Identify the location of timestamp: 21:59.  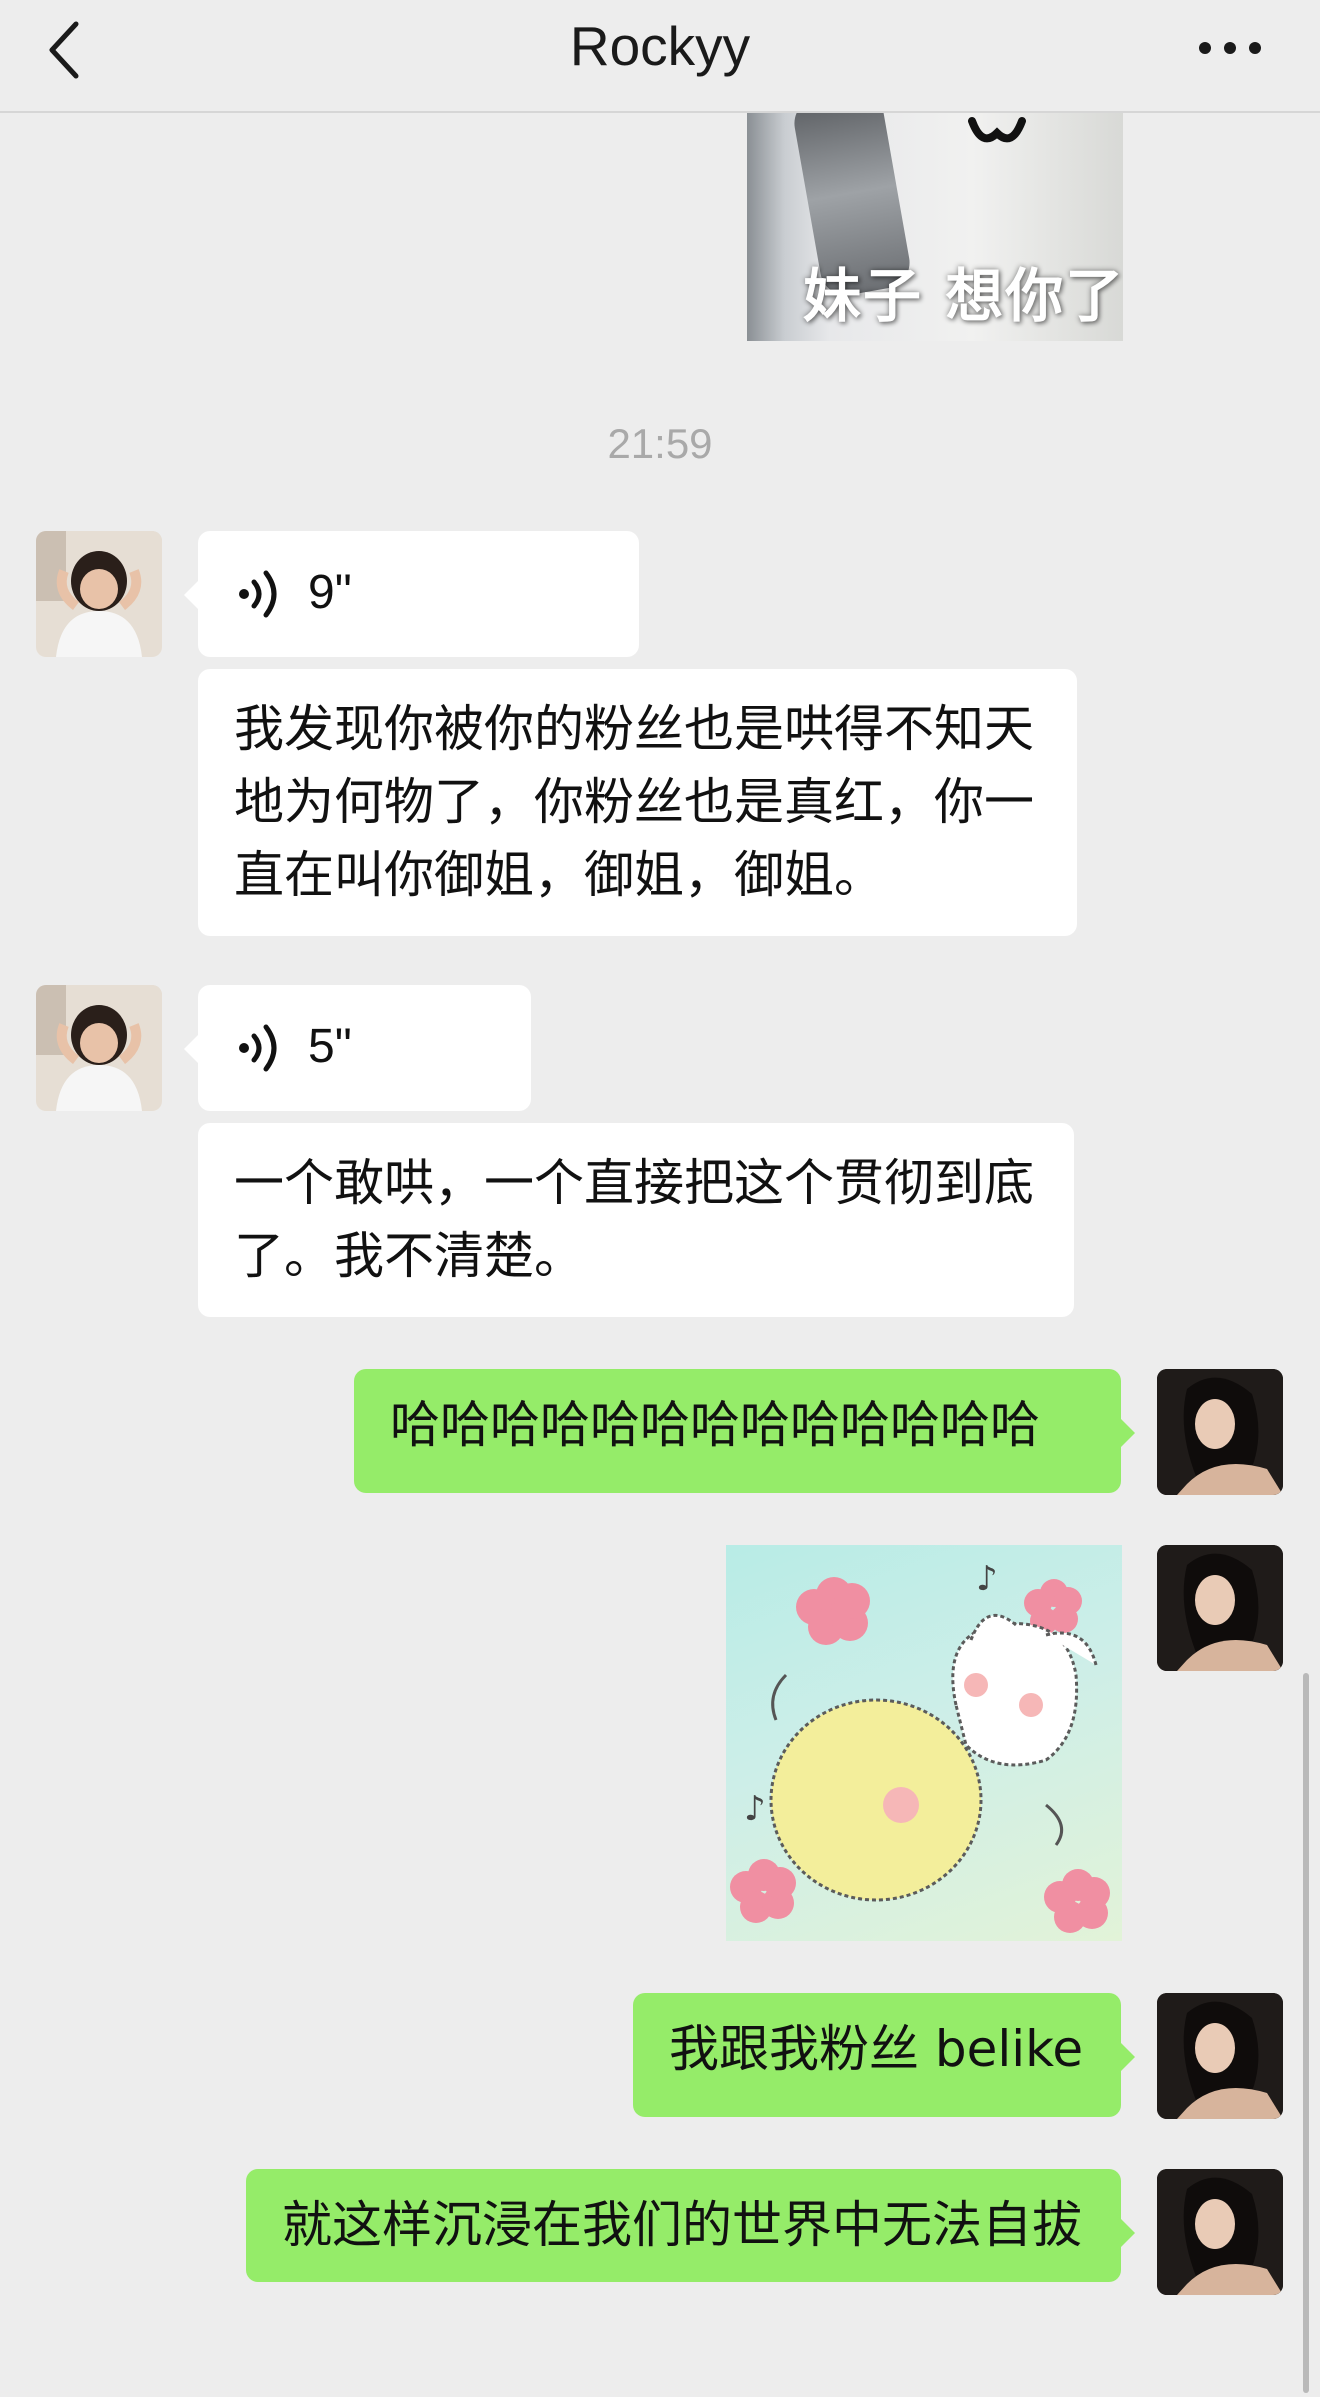
(660, 443).